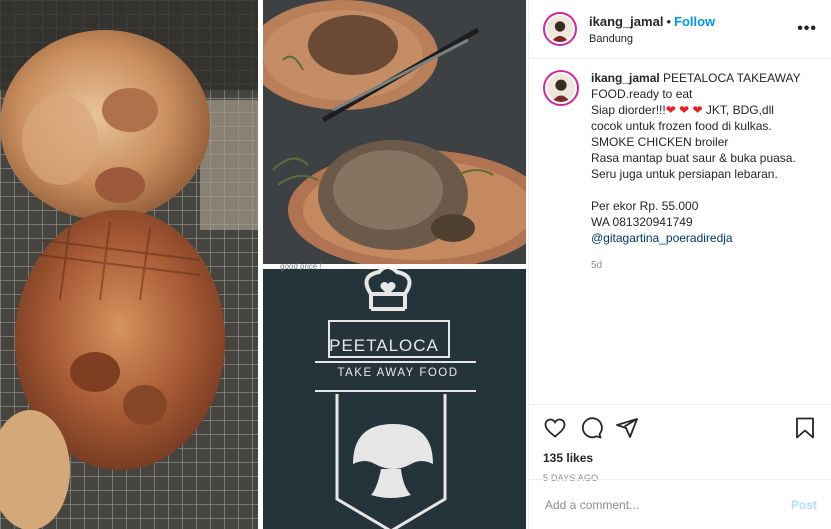  I want to click on caption-line-2: FOOD.ready to eat, so click(642, 94).